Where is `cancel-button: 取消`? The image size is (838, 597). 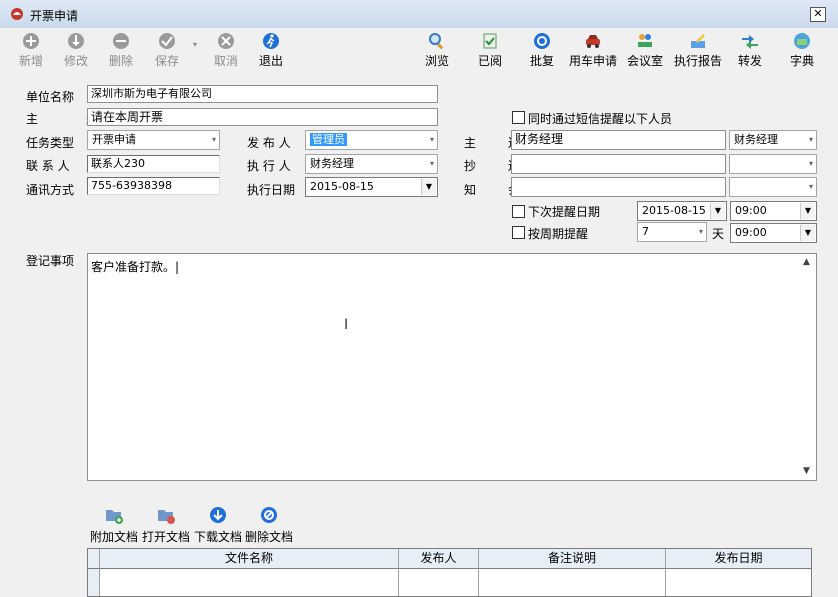 cancel-button: 取消 is located at coordinates (226, 50).